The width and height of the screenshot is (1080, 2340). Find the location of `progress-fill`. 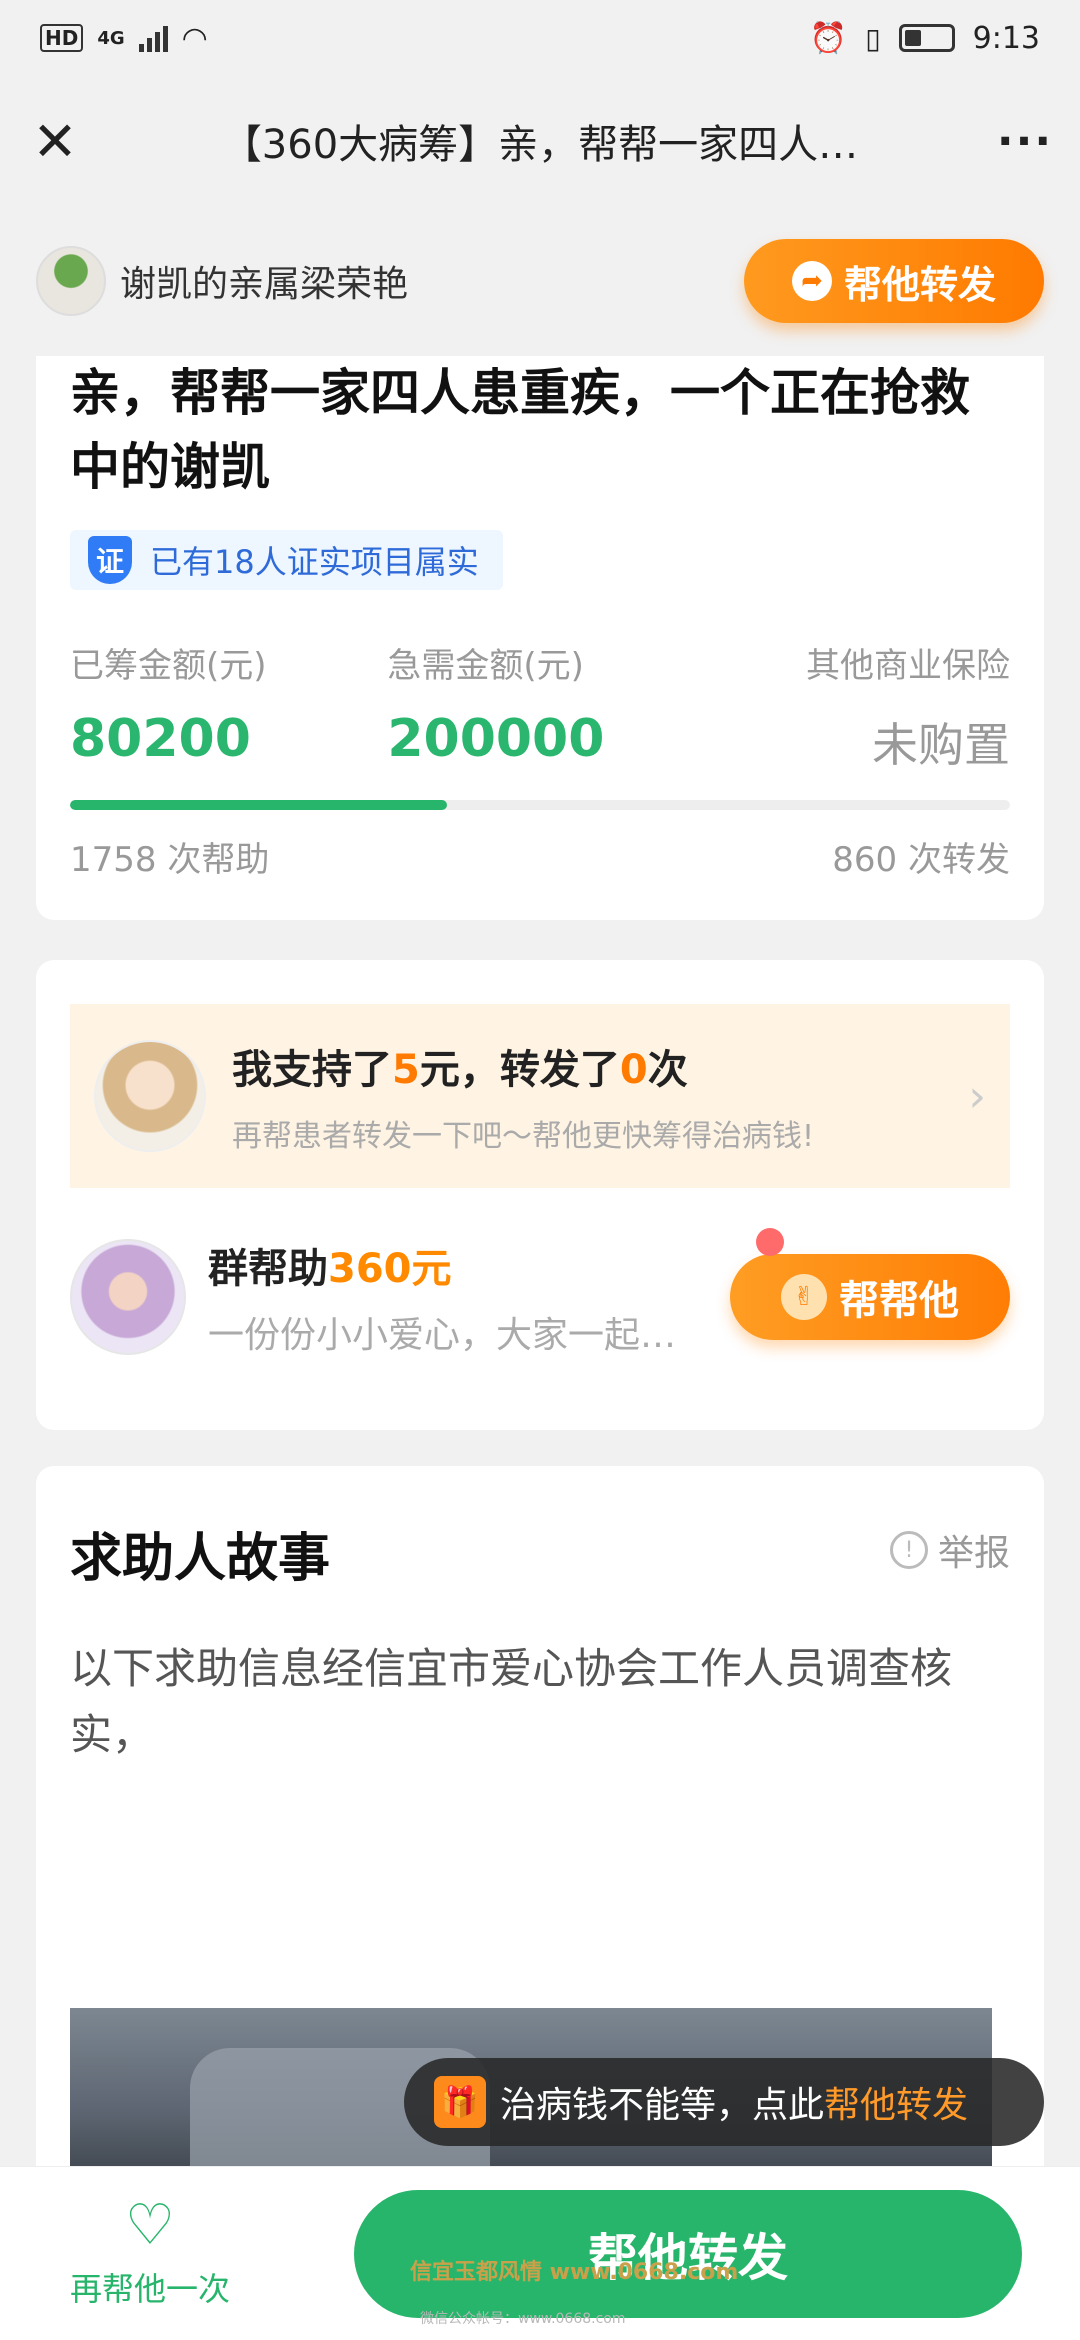

progress-fill is located at coordinates (258, 805).